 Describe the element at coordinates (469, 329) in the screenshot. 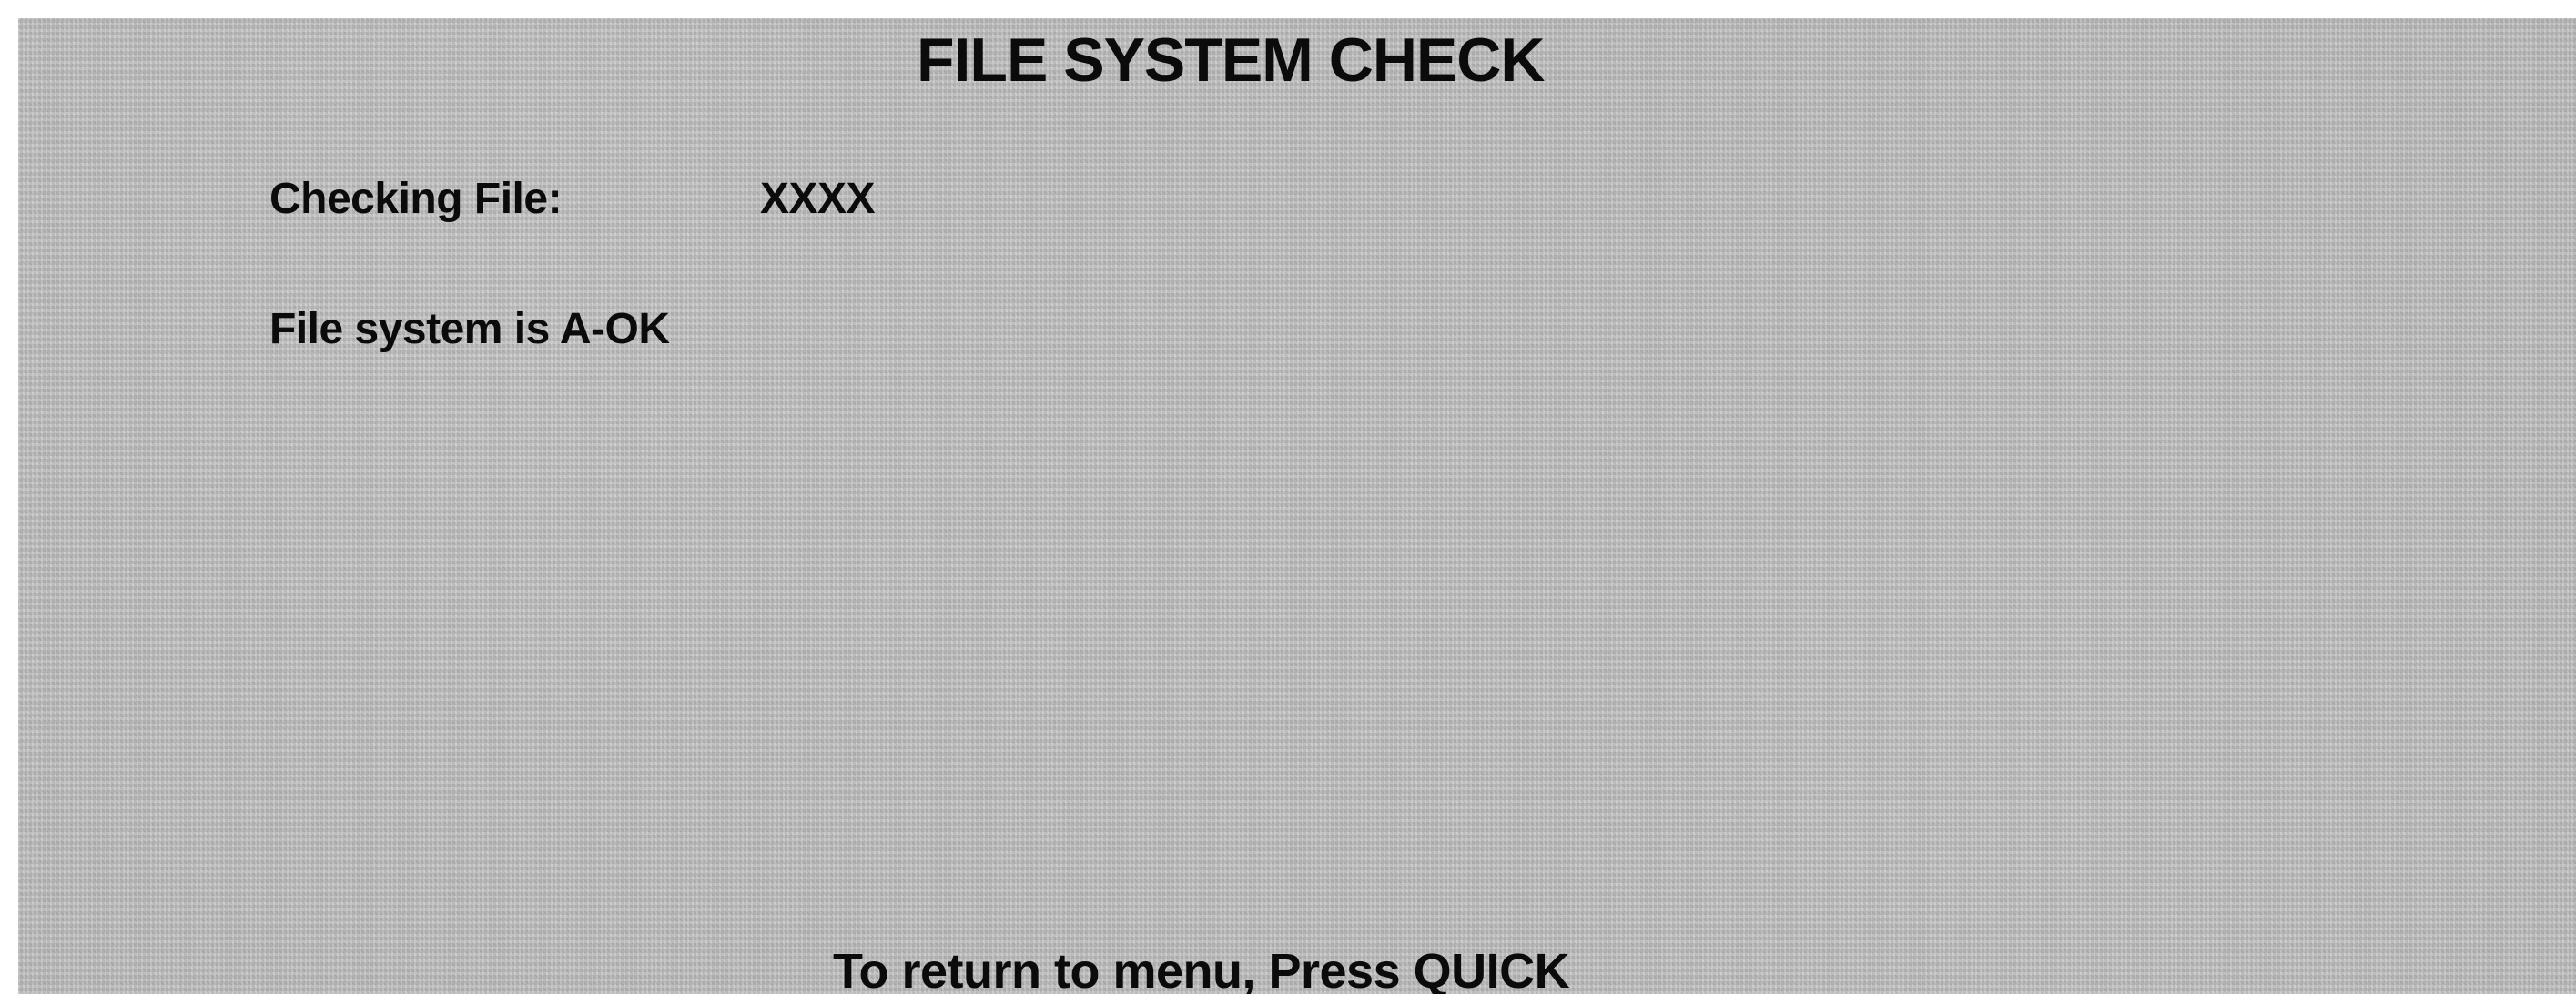

I see `file-system-status: File system is A-OK` at that location.